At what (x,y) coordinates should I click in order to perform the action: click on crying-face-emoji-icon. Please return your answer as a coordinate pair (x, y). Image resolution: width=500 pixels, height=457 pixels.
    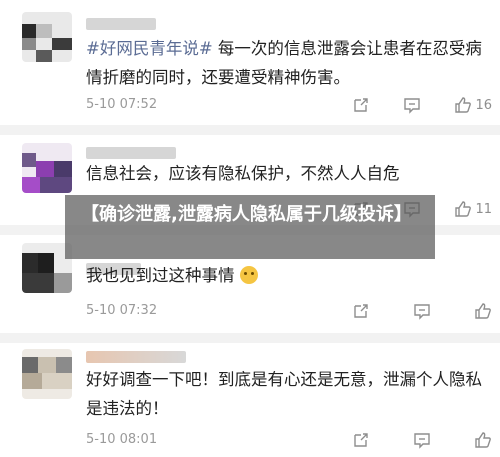
    Looking at the image, I should click on (248, 275).